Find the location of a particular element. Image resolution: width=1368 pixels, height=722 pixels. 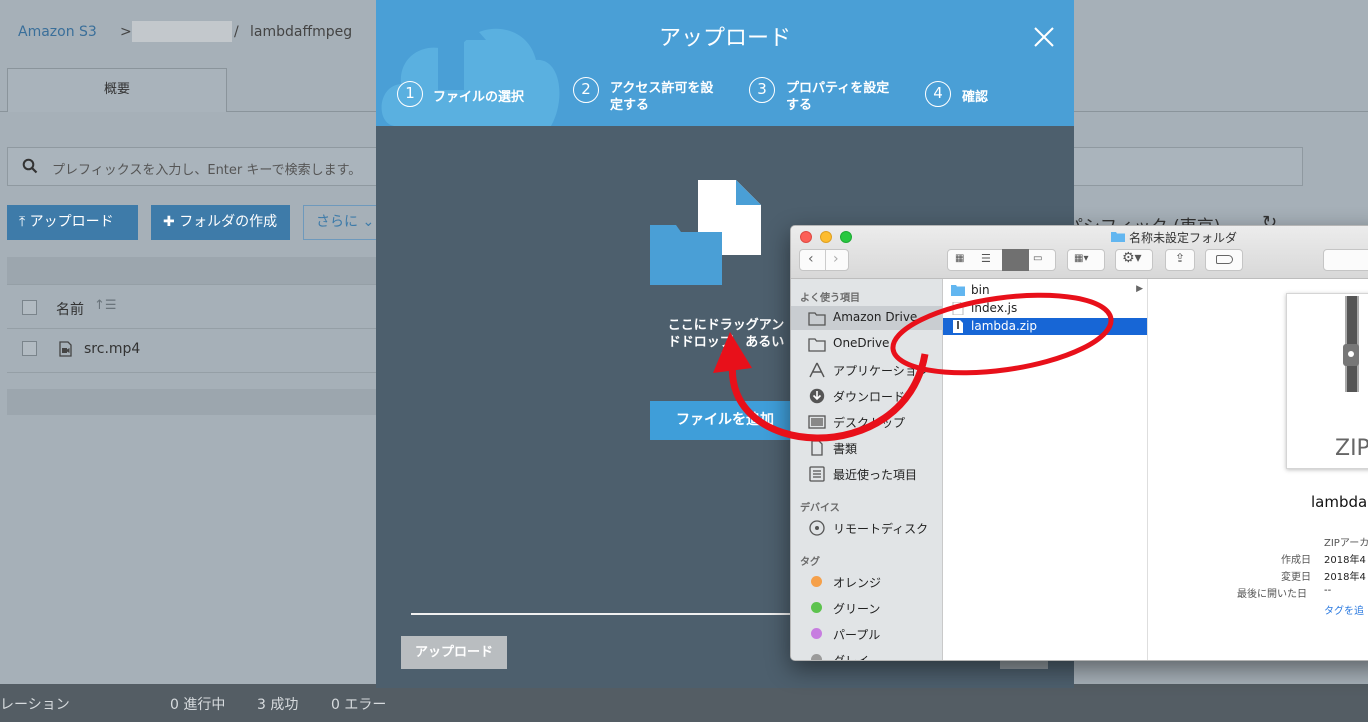

list-item-lambda-zip: lambda.zip is located at coordinates (1045, 326).